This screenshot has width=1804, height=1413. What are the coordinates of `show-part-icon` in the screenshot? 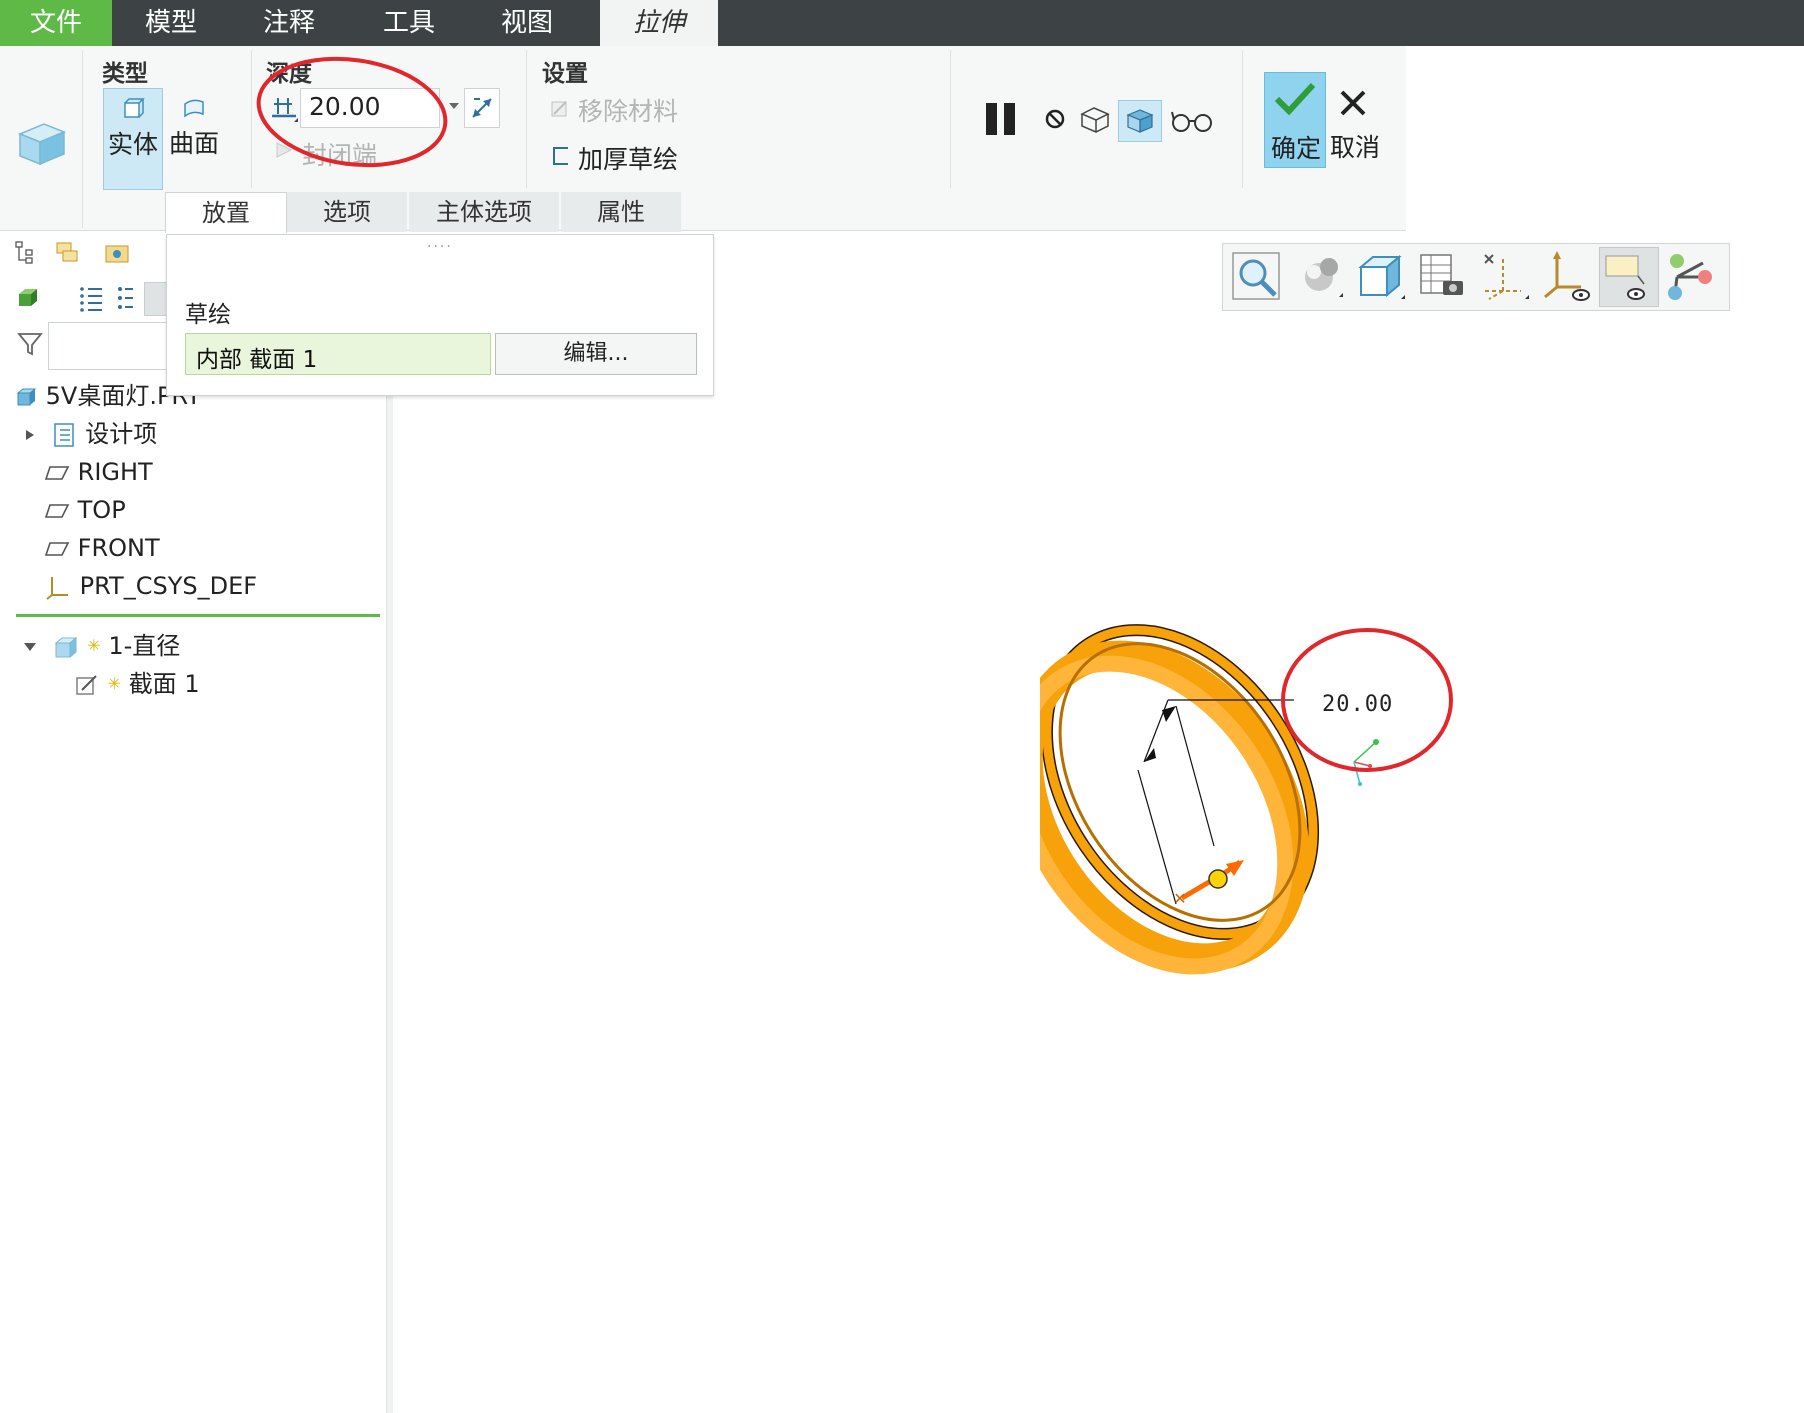 It's located at (28, 298).